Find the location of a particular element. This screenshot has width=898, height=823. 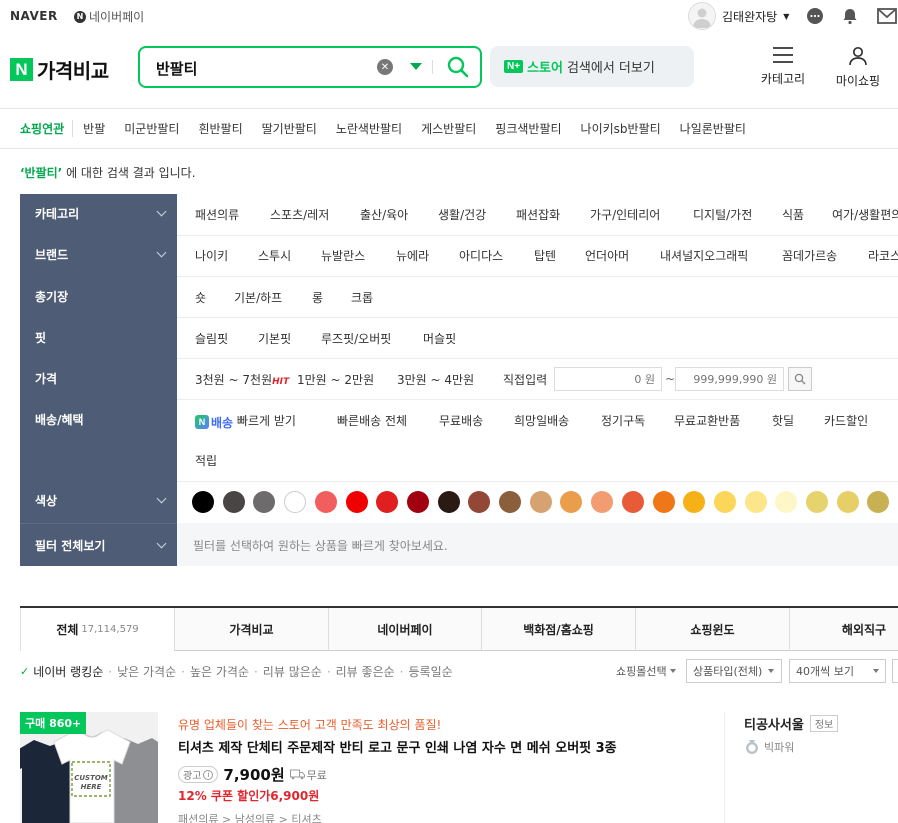

price-option-1: 3천원 ~ 7천원HIT is located at coordinates (242, 379).